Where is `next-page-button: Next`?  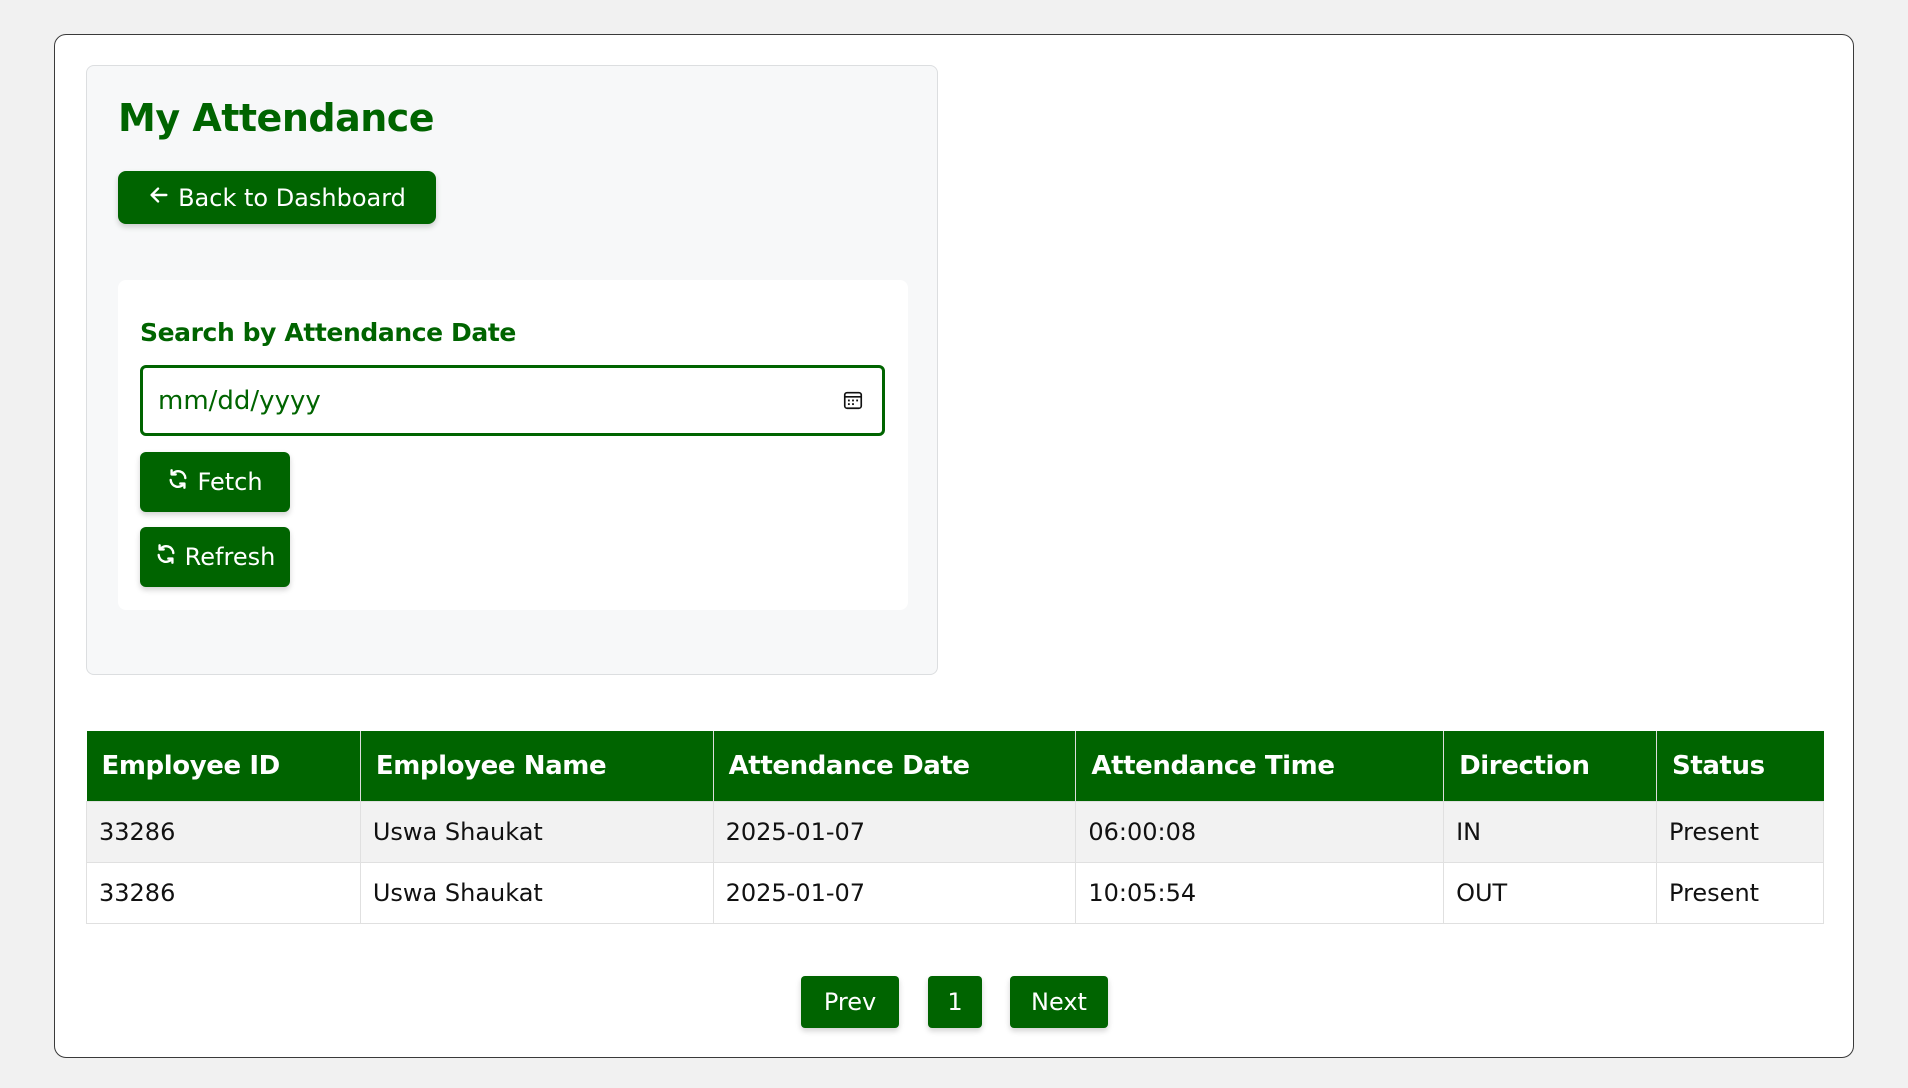 next-page-button: Next is located at coordinates (1059, 1002).